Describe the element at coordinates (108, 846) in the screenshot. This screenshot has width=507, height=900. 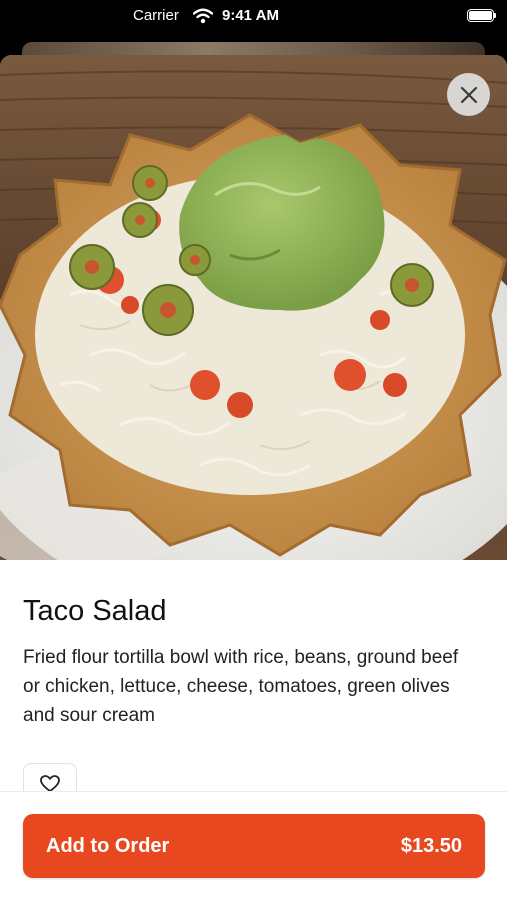
I see `add-to-order-label: Add to Order` at that location.